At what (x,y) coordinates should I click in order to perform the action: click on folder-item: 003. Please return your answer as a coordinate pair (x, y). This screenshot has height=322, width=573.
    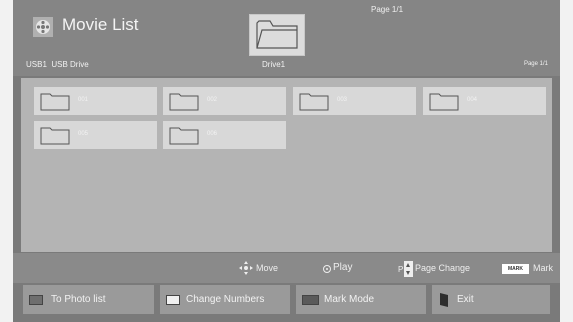
    Looking at the image, I should click on (354, 101).